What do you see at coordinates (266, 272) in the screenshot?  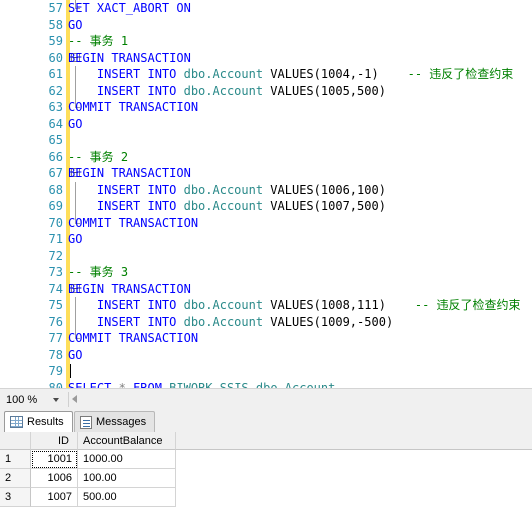 I see `code-line: 73 -- 事务 3` at bounding box center [266, 272].